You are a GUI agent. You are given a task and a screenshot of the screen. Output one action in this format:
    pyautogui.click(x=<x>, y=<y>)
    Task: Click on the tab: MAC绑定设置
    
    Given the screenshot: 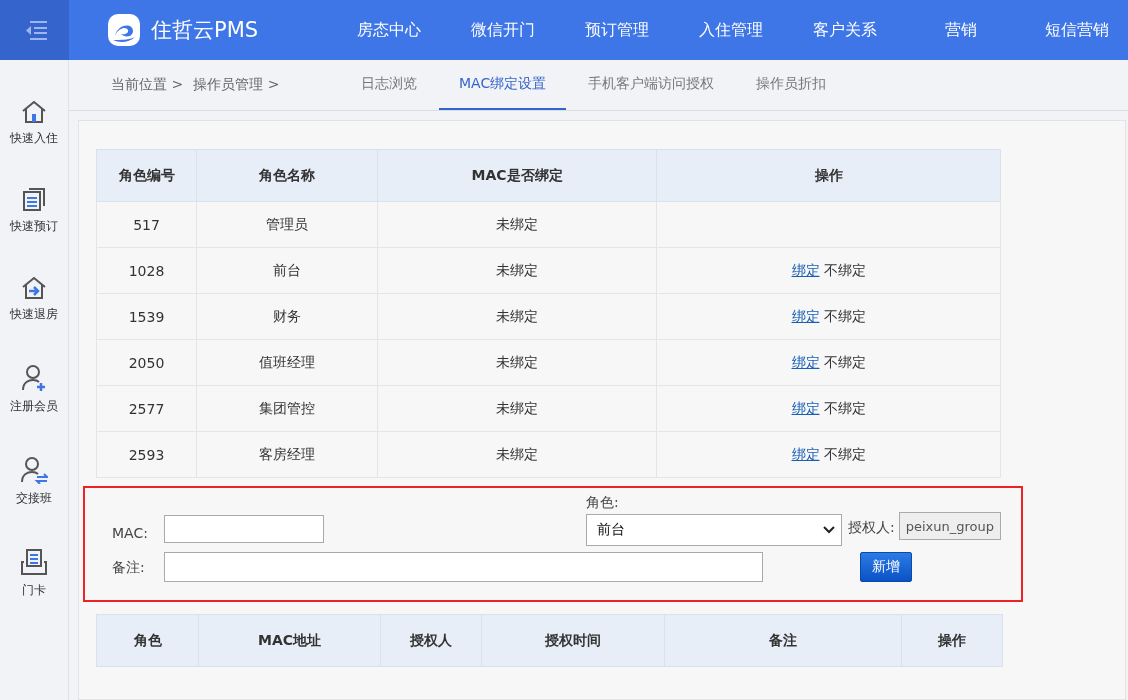 What is the action you would take?
    pyautogui.click(x=503, y=85)
    